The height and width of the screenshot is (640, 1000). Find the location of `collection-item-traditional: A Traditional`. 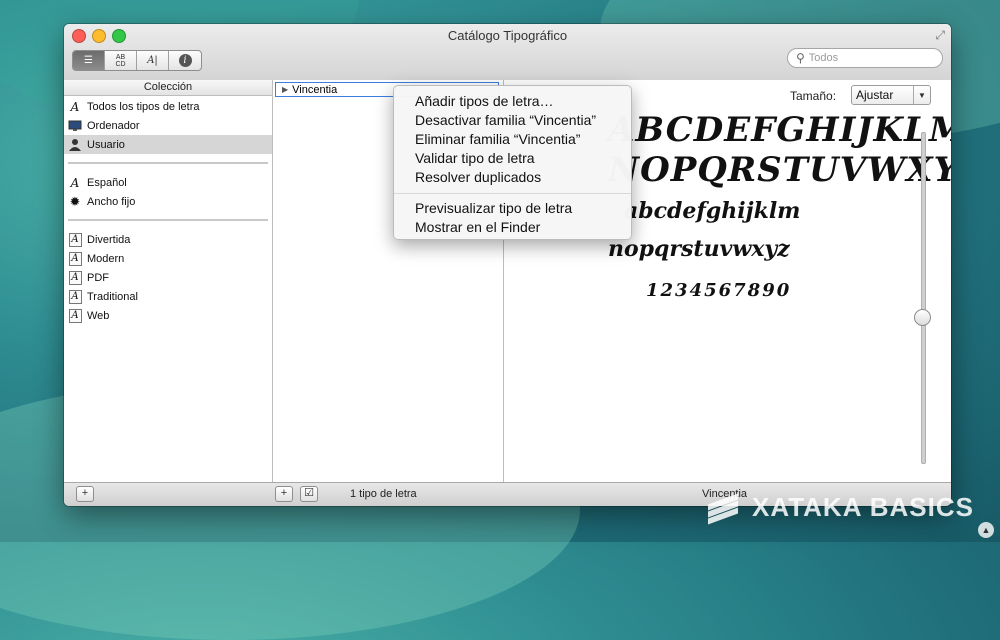

collection-item-traditional: A Traditional is located at coordinates (168, 296).